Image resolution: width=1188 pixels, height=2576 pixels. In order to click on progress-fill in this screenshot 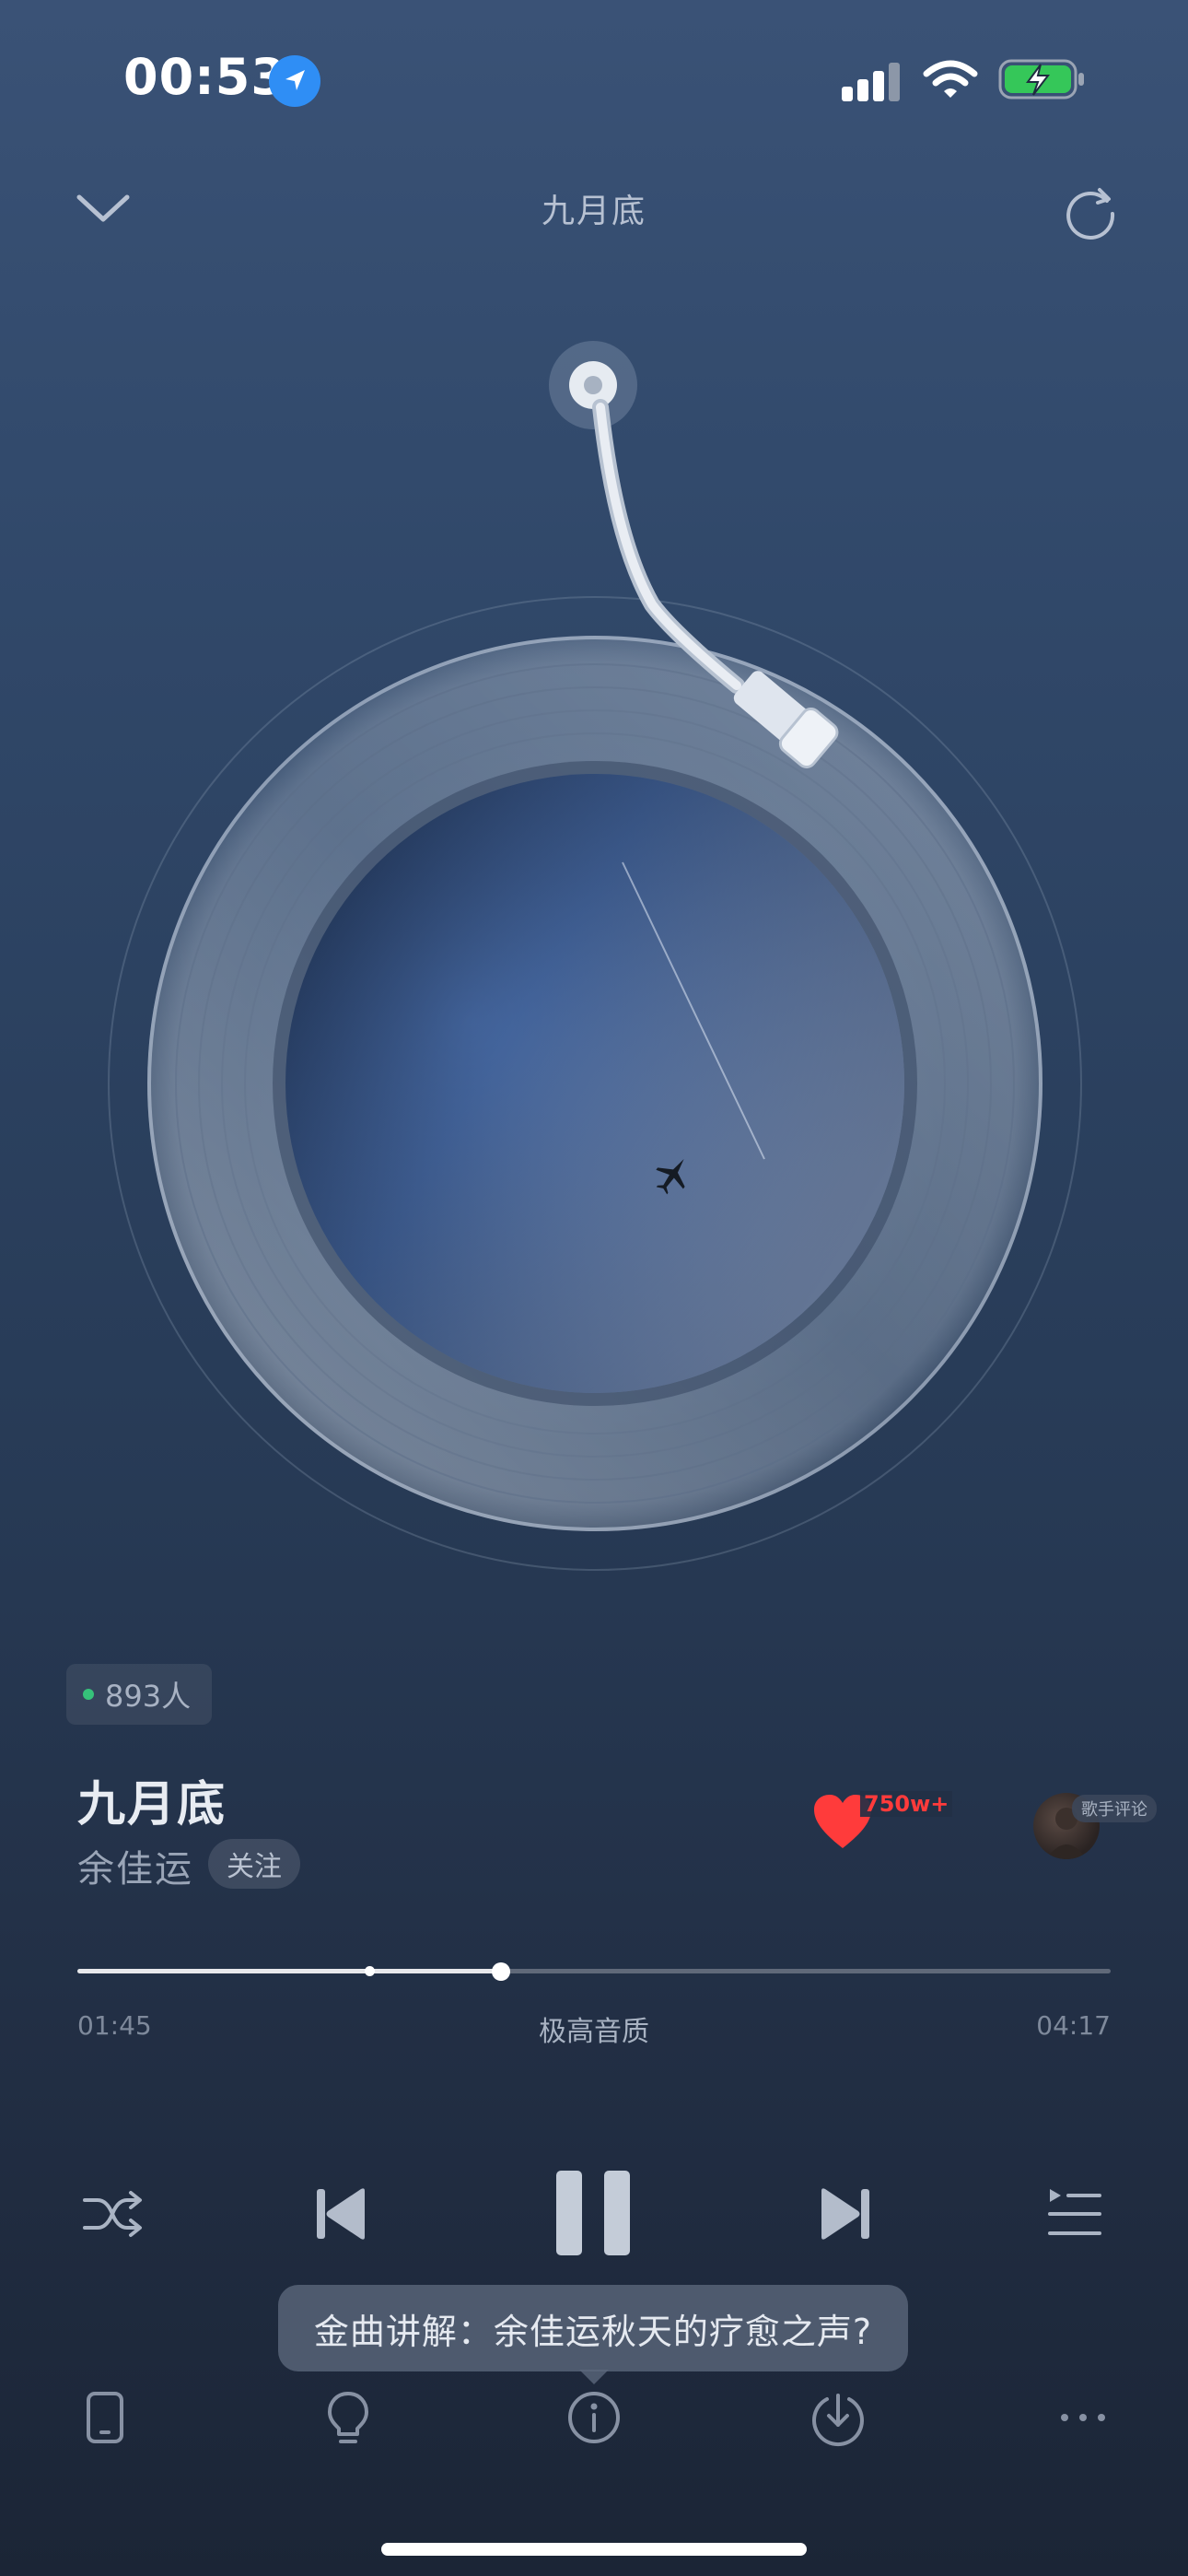, I will do `click(289, 1971)`.